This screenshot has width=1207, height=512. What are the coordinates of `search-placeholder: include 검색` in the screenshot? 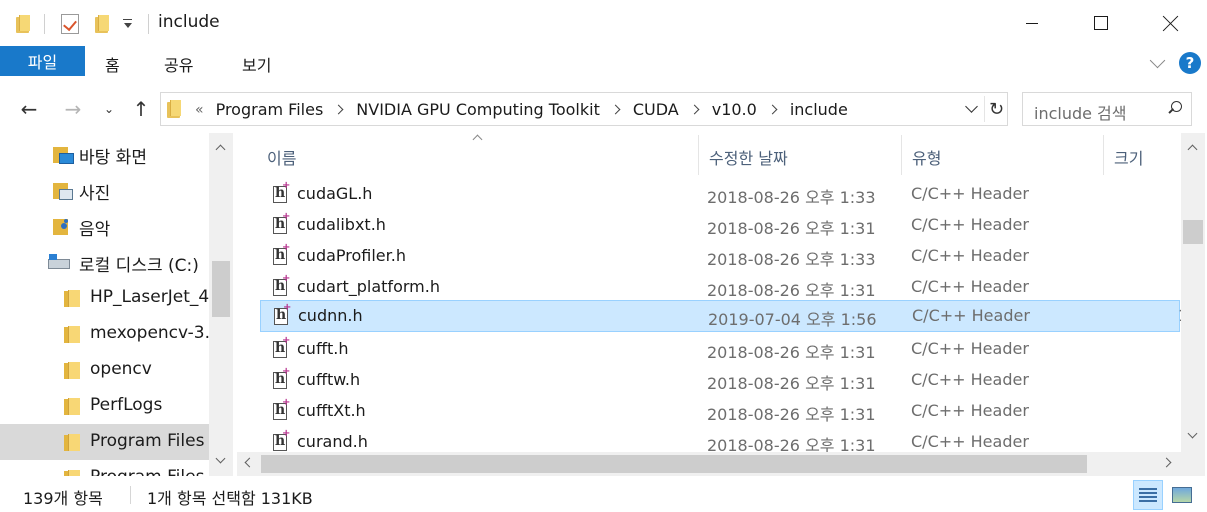 It's located at (1080, 113).